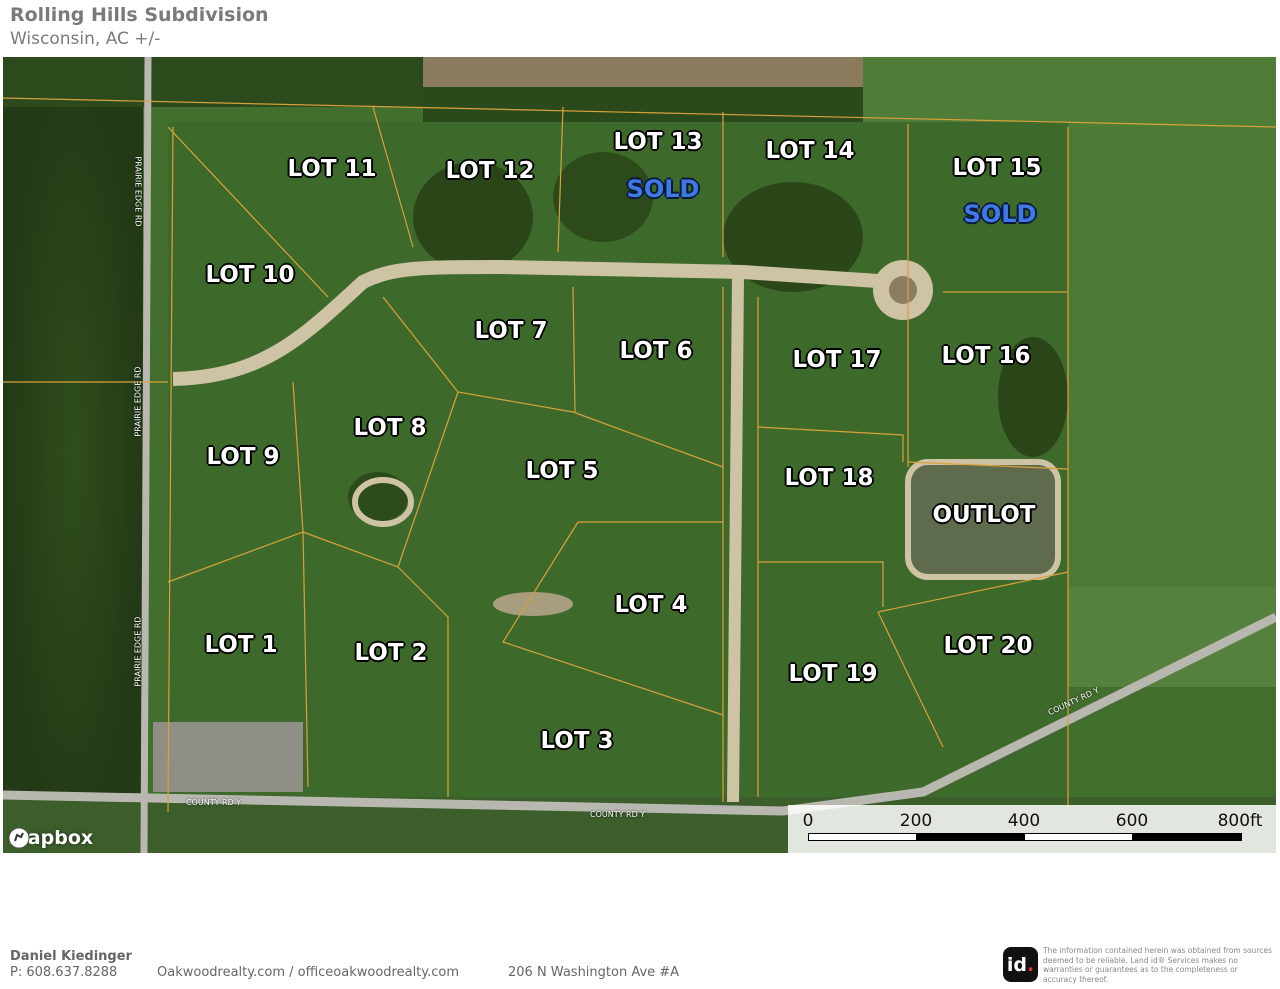  What do you see at coordinates (19, 838) in the screenshot?
I see `mapbox-icon` at bounding box center [19, 838].